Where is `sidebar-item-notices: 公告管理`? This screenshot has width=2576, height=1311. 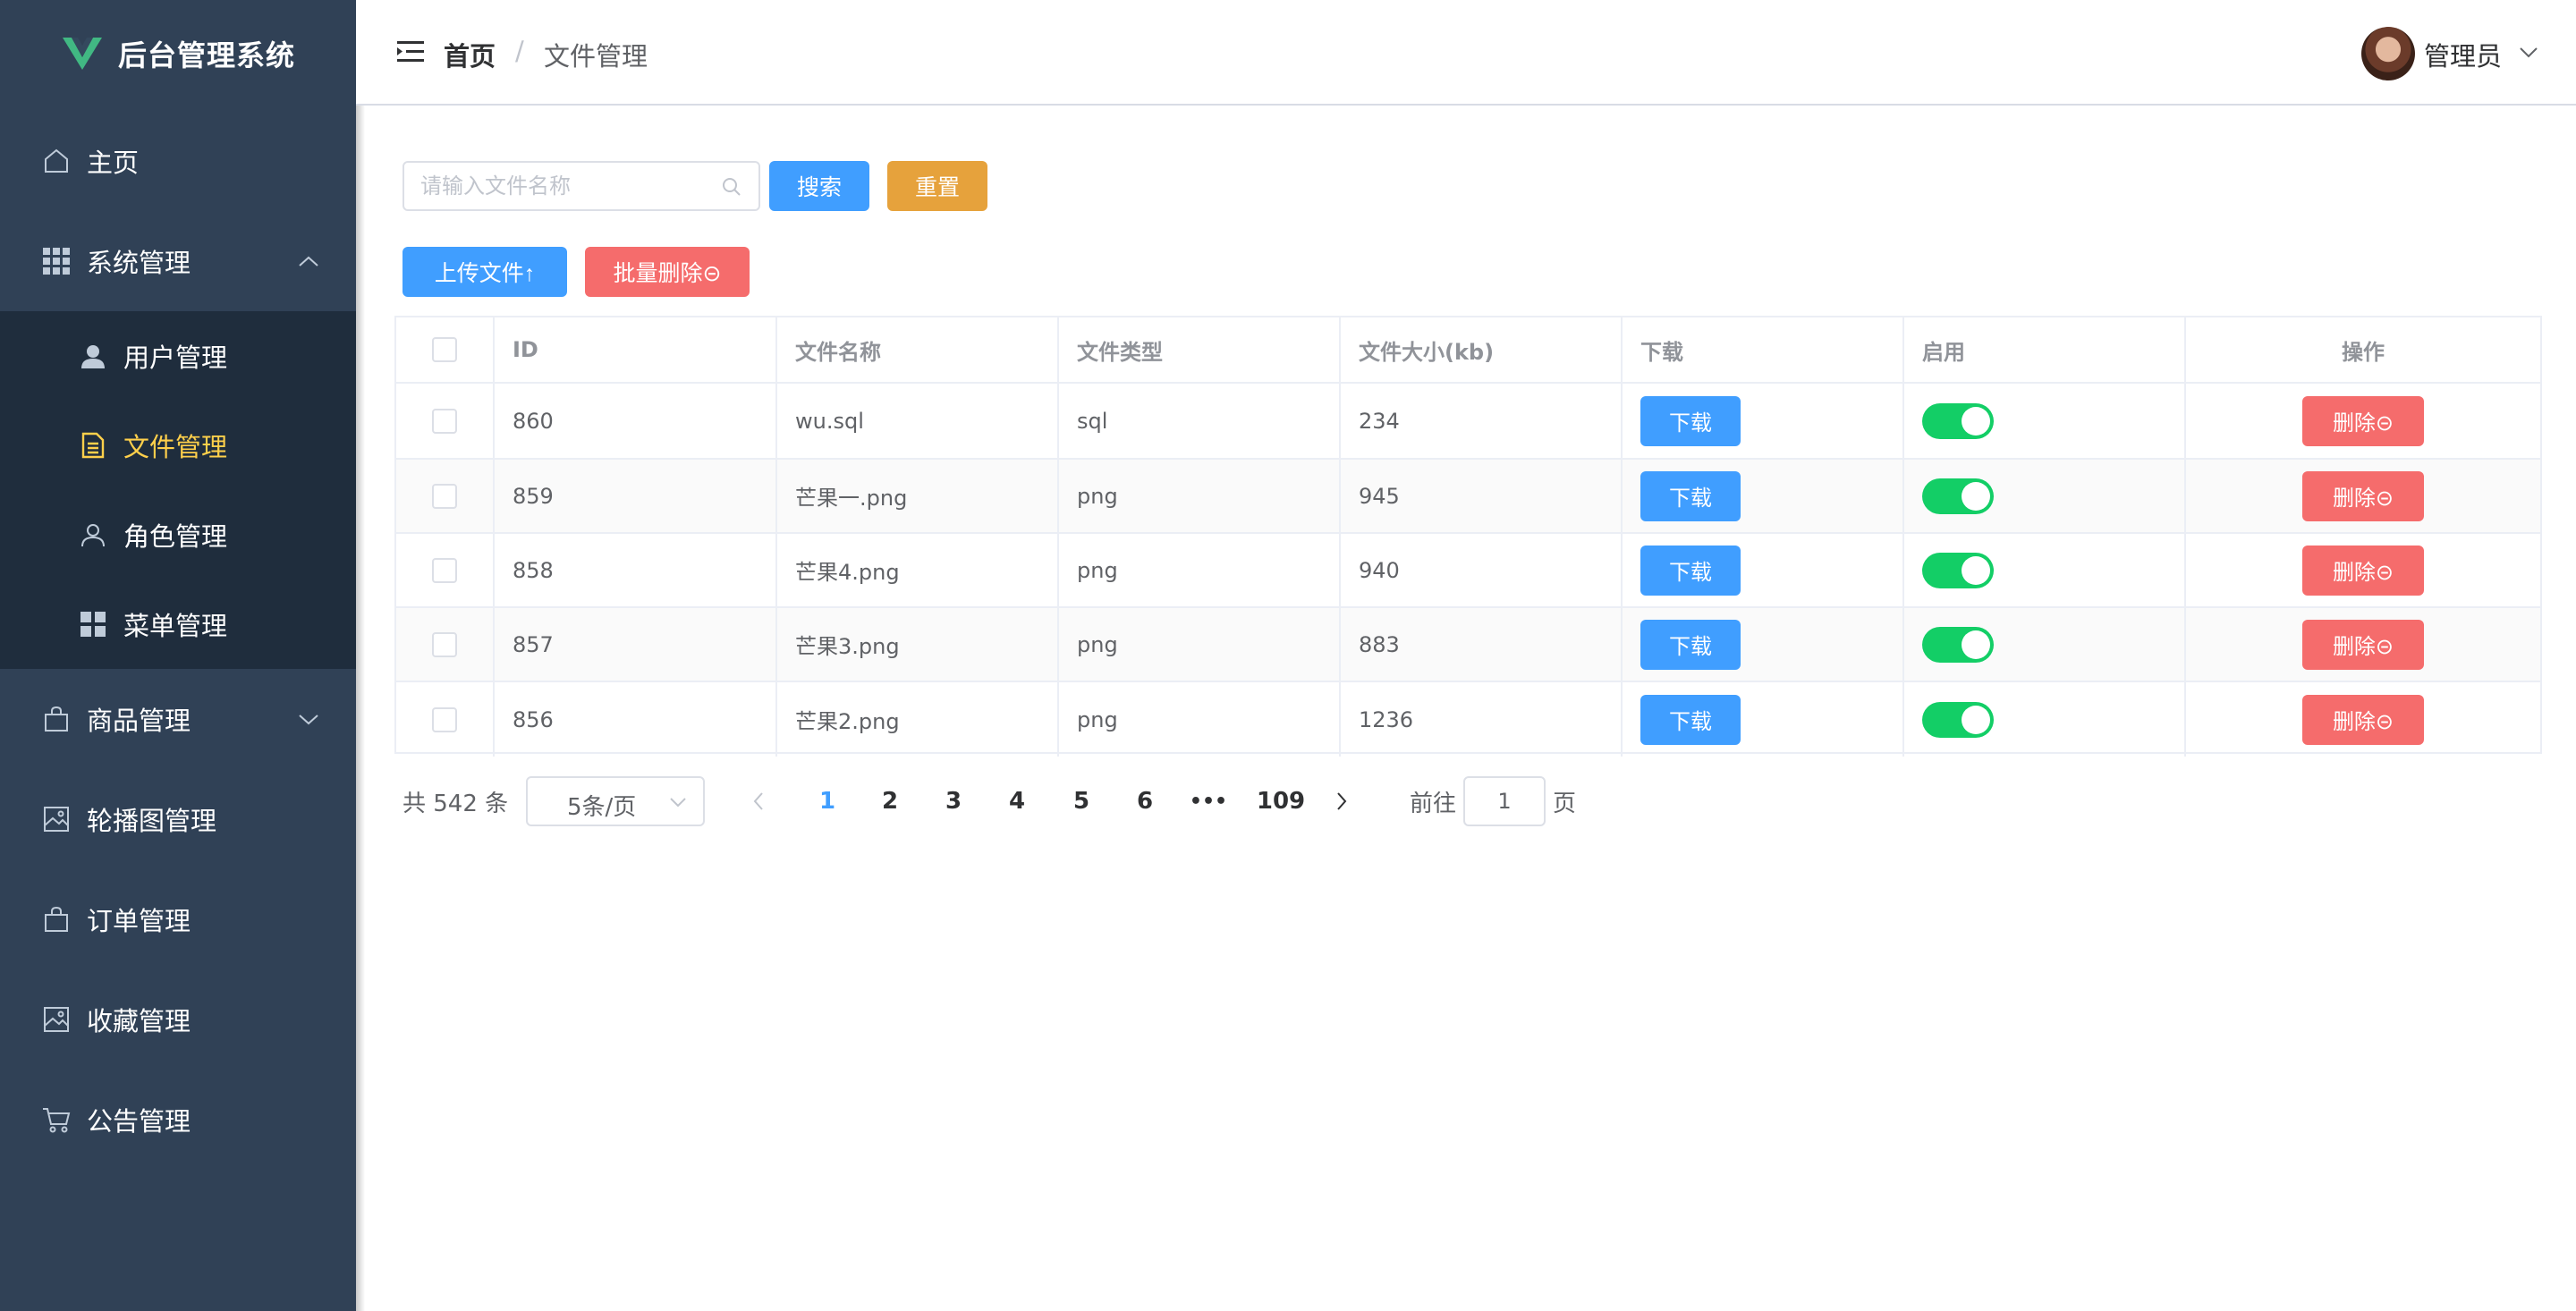
sidebar-item-notices: 公告管理 is located at coordinates (178, 1119).